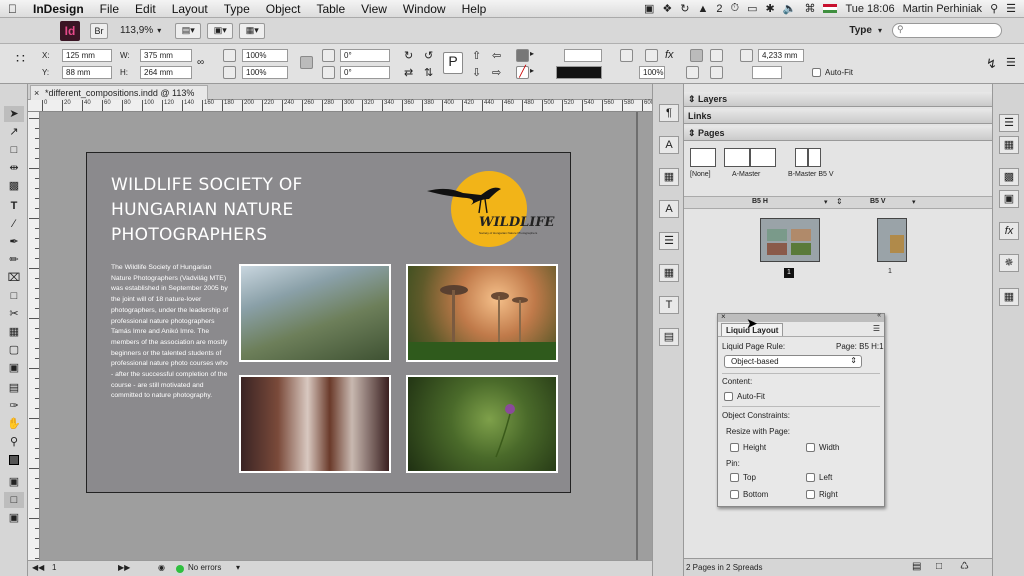  I want to click on menu-type: Type, so click(237, 9).